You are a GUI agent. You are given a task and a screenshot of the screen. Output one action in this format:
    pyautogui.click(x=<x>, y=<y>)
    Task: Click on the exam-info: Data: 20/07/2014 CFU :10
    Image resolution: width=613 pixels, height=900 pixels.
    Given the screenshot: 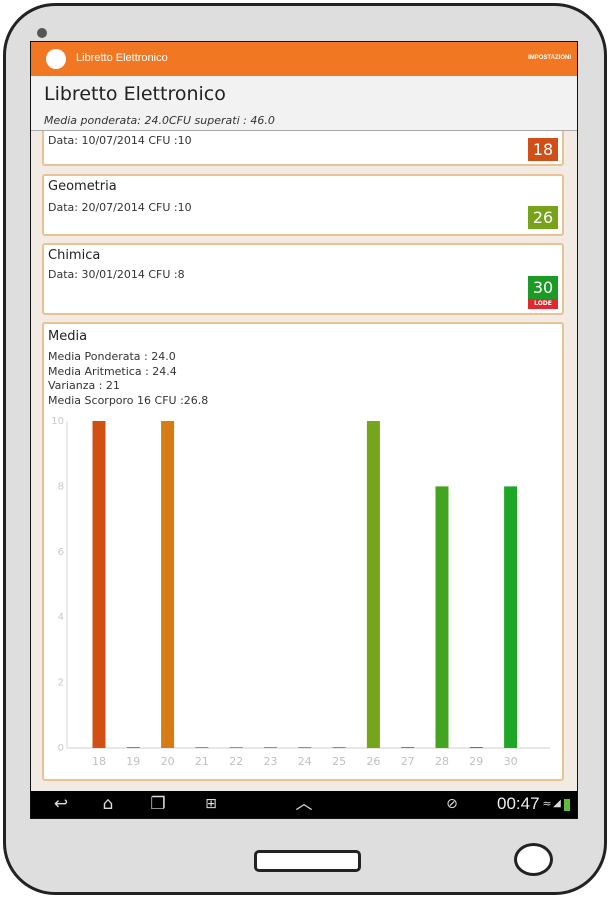 What is the action you would take?
    pyautogui.click(x=120, y=207)
    